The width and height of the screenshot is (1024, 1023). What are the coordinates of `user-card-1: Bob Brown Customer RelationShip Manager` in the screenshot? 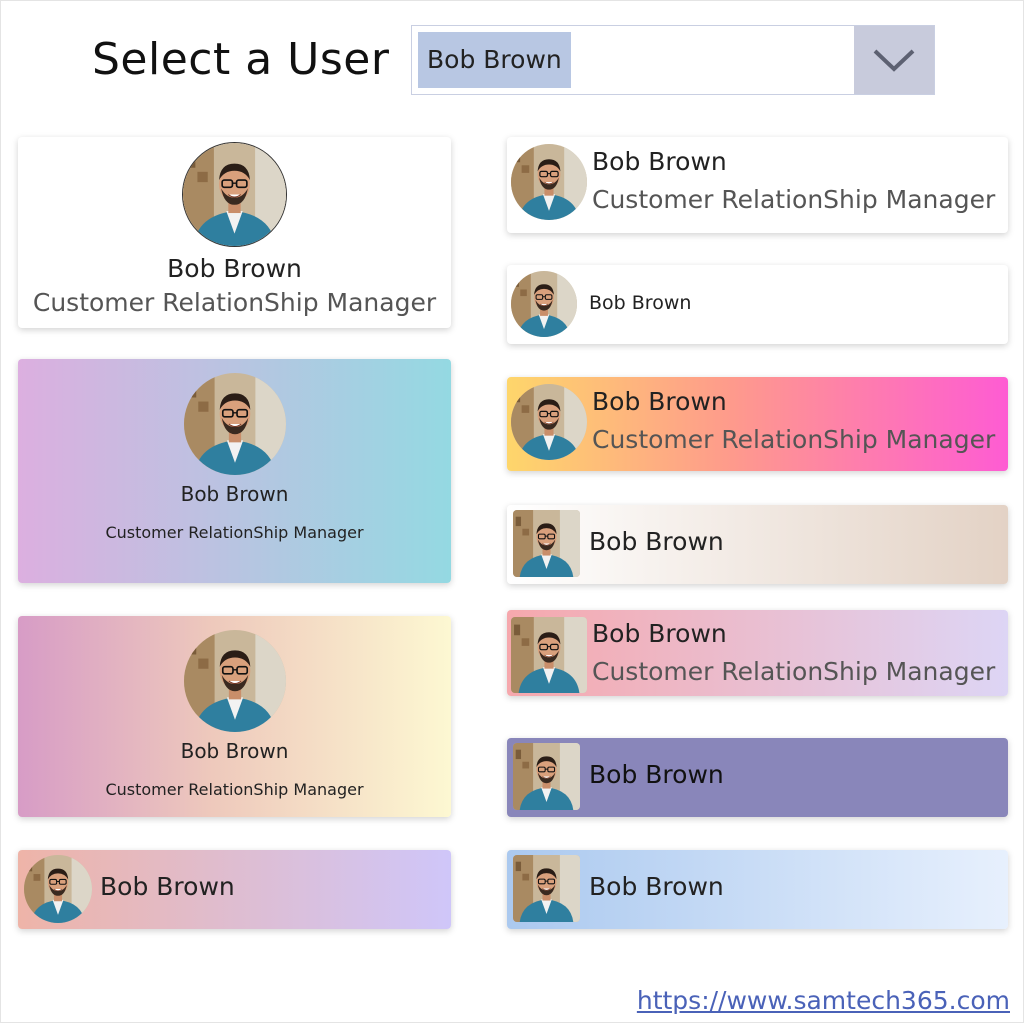 It's located at (234, 232).